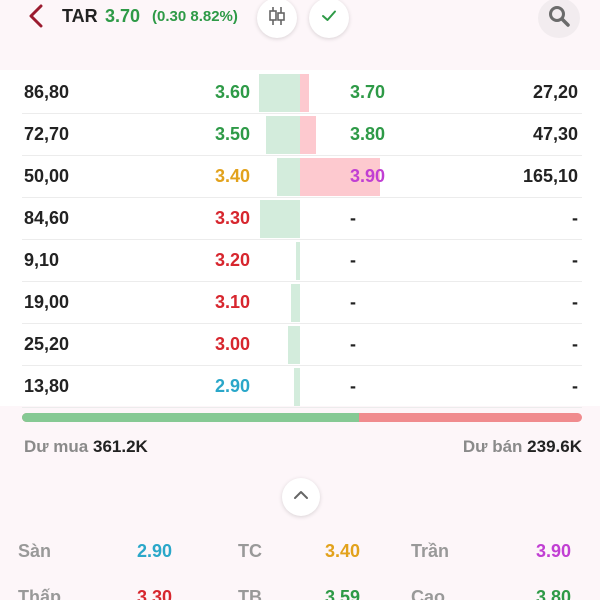 The image size is (600, 600). I want to click on orderbook-row: 25,20 3.00 - -, so click(300, 345).